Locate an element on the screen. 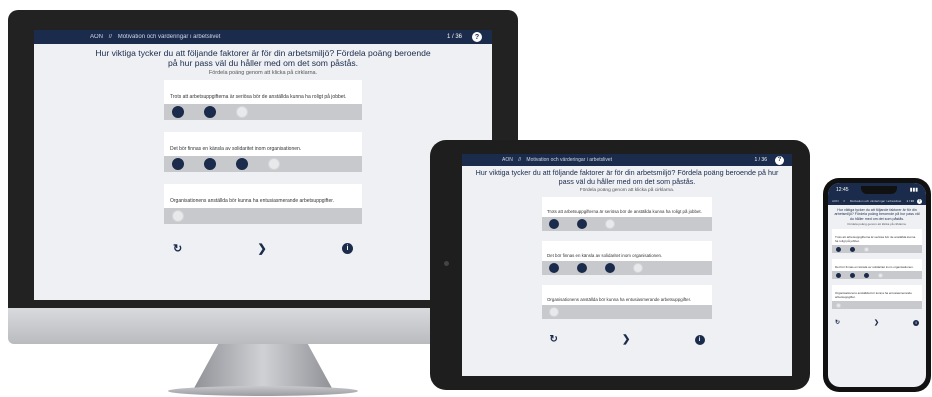  monitor-stand is located at coordinates (263, 367).